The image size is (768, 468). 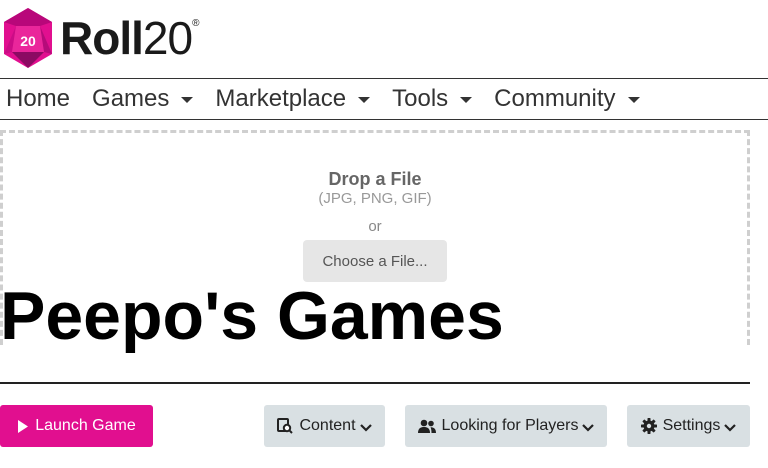 I want to click on main-nav: Home Games Marketplace Tools Community, so click(x=384, y=99).